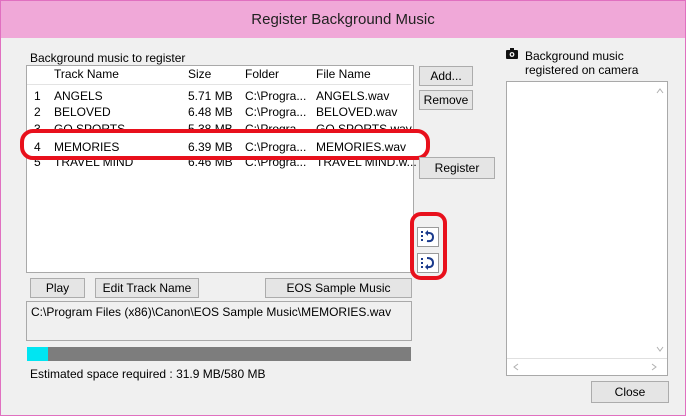 This screenshot has height=416, width=686. I want to click on window-title: Register Background Music, so click(343, 19).